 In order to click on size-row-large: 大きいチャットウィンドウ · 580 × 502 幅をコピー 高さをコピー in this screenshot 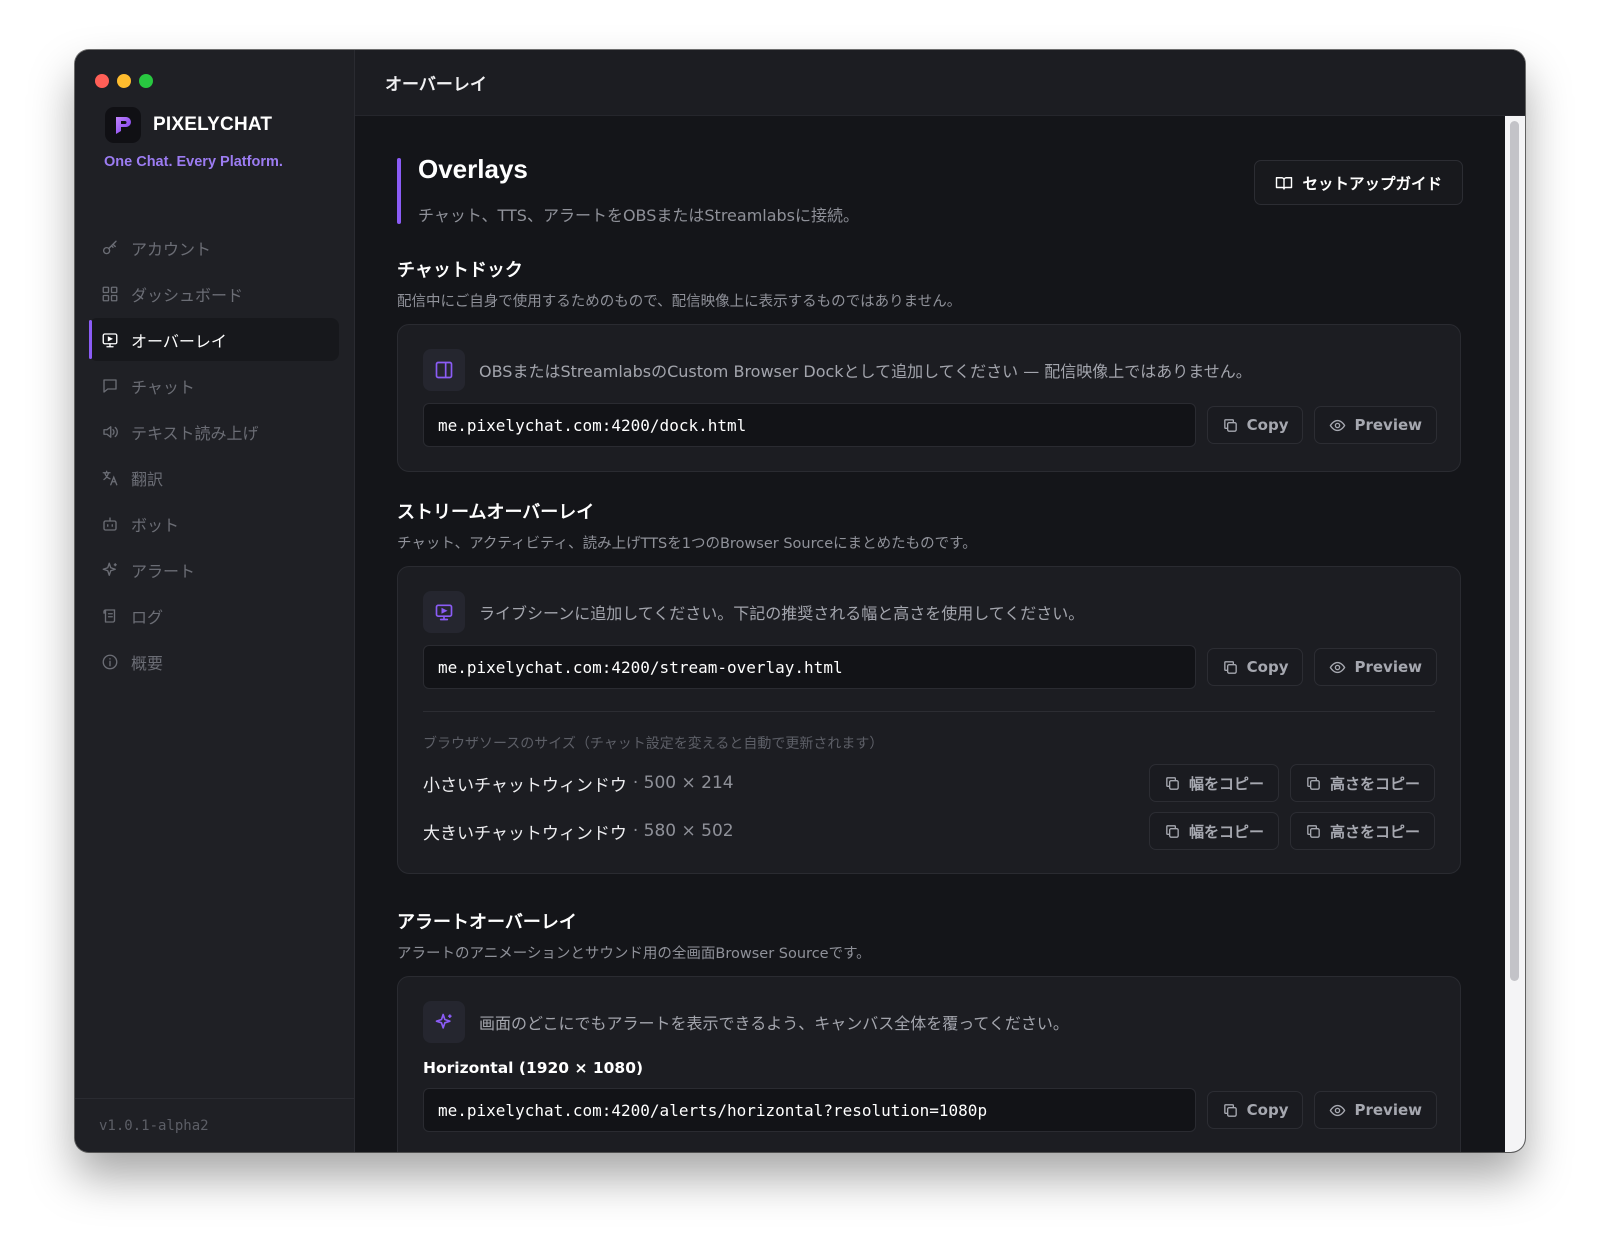, I will do `click(929, 831)`.